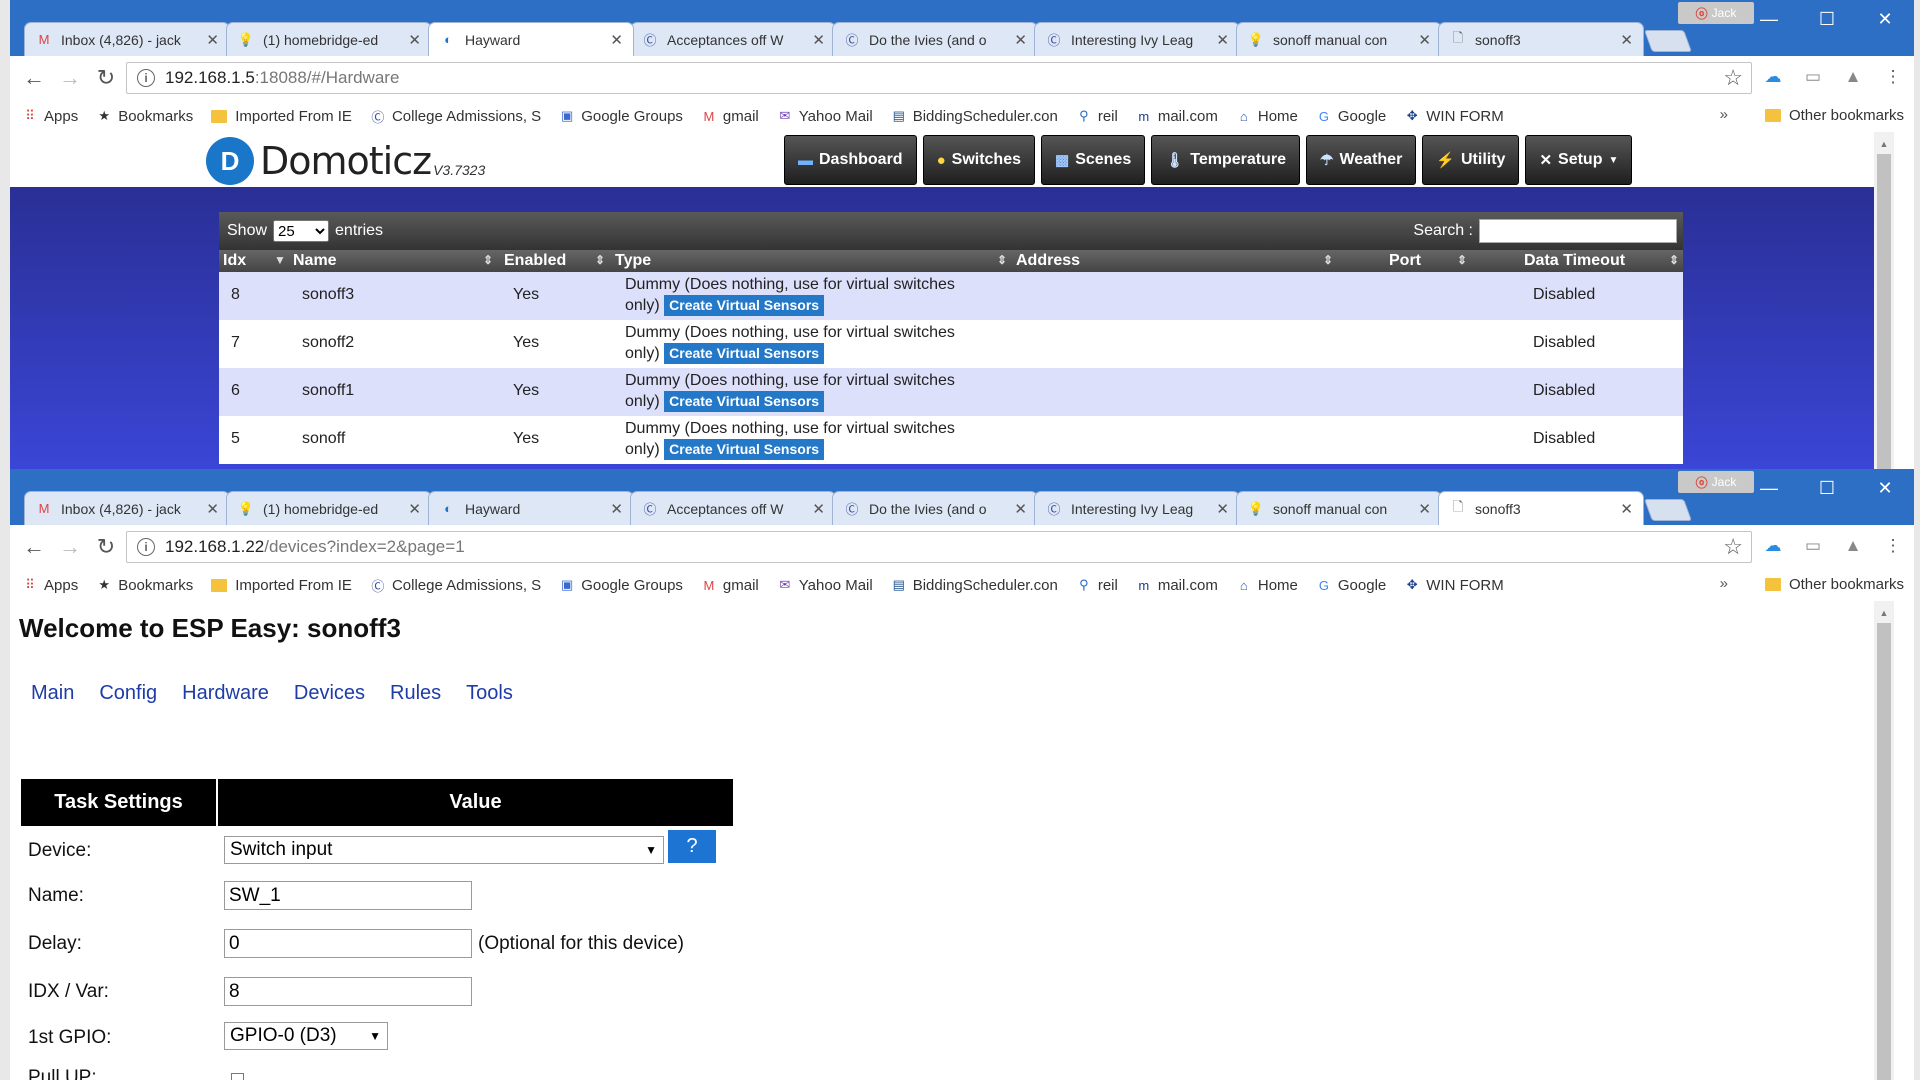 This screenshot has width=1920, height=1080. What do you see at coordinates (974, 116) in the screenshot?
I see `bookmark-bidding: ▤ BiddingScheduler.con` at bounding box center [974, 116].